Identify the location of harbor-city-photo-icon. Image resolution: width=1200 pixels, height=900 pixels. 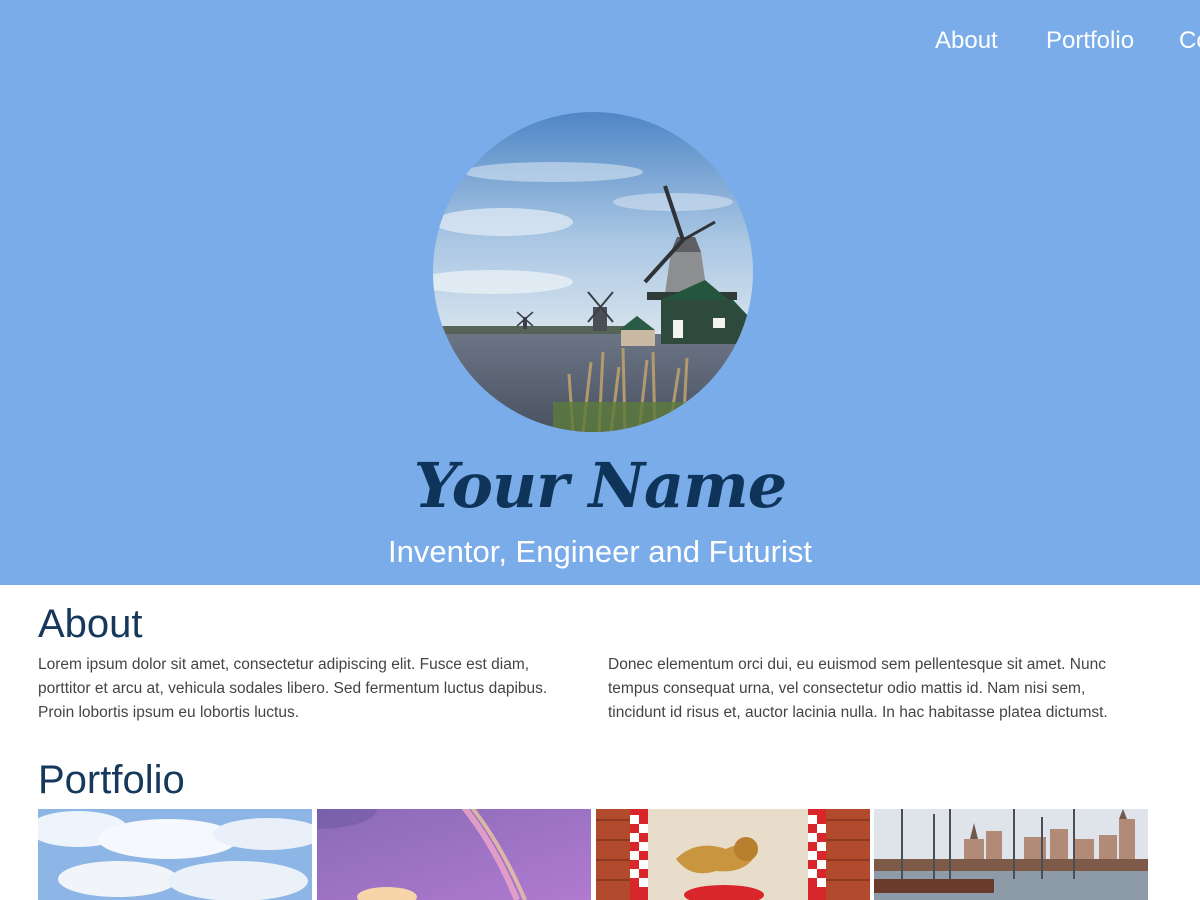
(1011, 854).